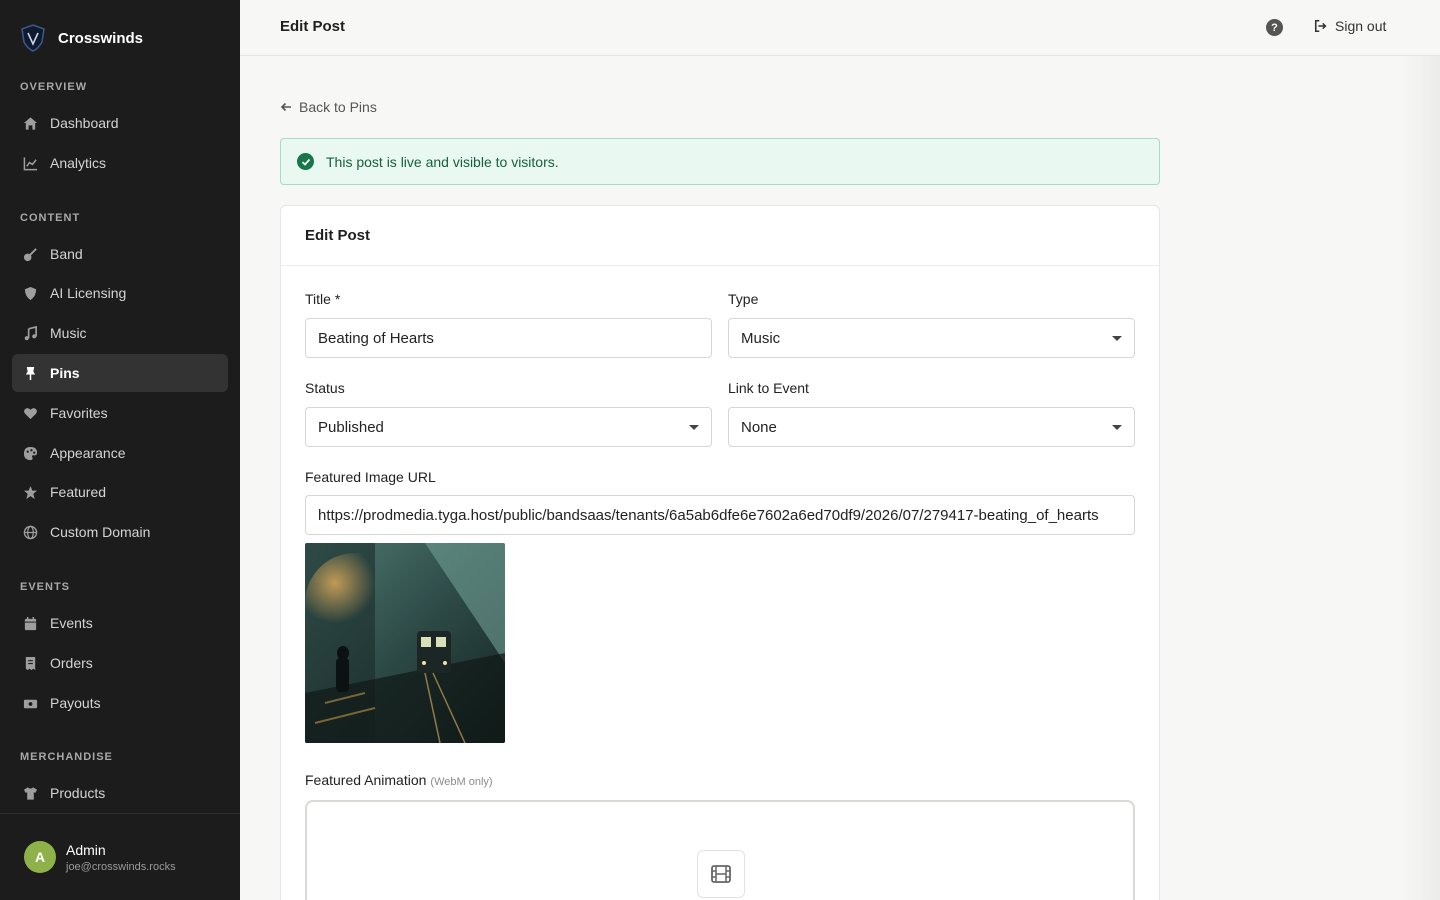  I want to click on user-email: joe@crosswinds.rocks, so click(121, 866).